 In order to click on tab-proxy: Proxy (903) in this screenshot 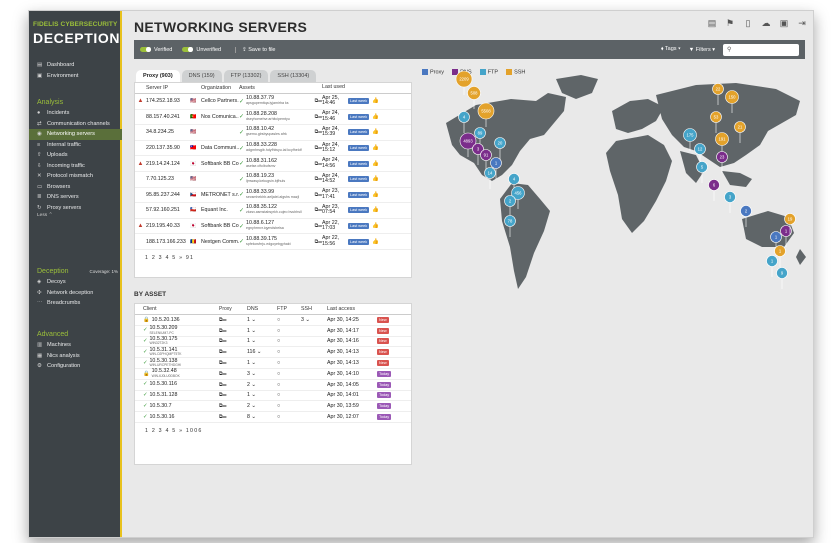, I will do `click(158, 76)`.